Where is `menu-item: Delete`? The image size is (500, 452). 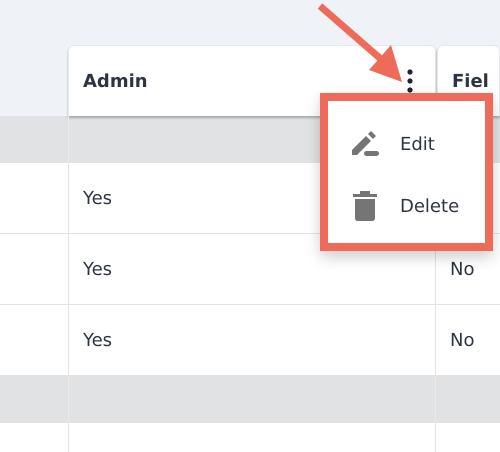 menu-item: Delete is located at coordinates (397, 206).